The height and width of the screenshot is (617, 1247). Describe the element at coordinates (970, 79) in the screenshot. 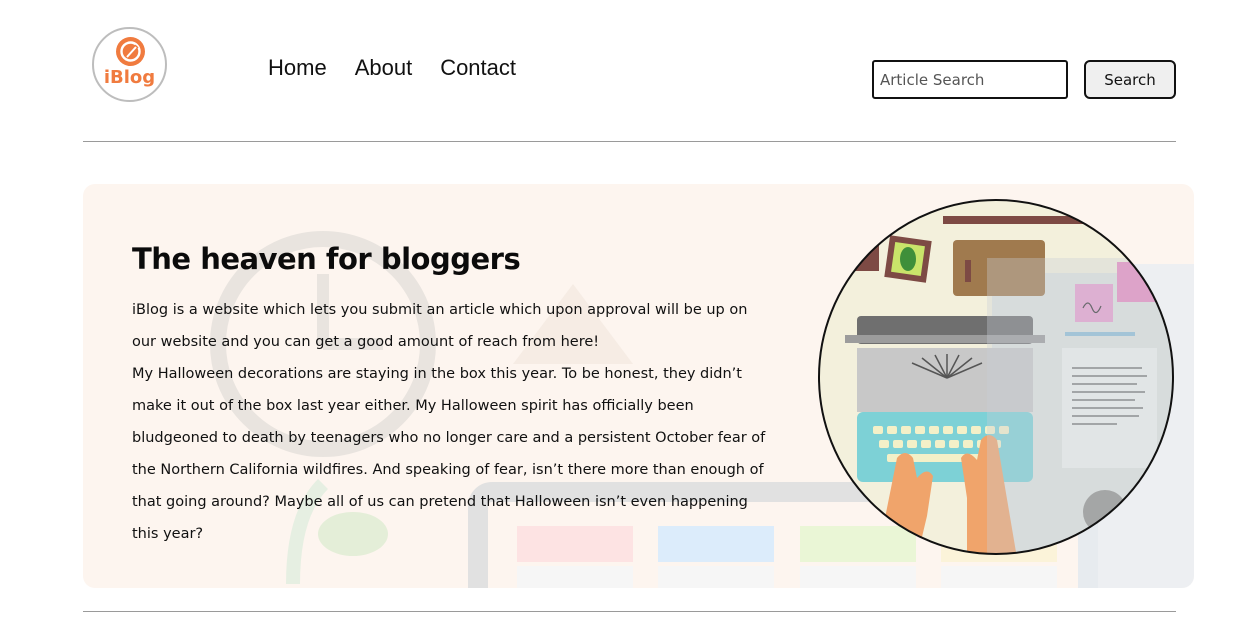

I see `article-search-input` at that location.